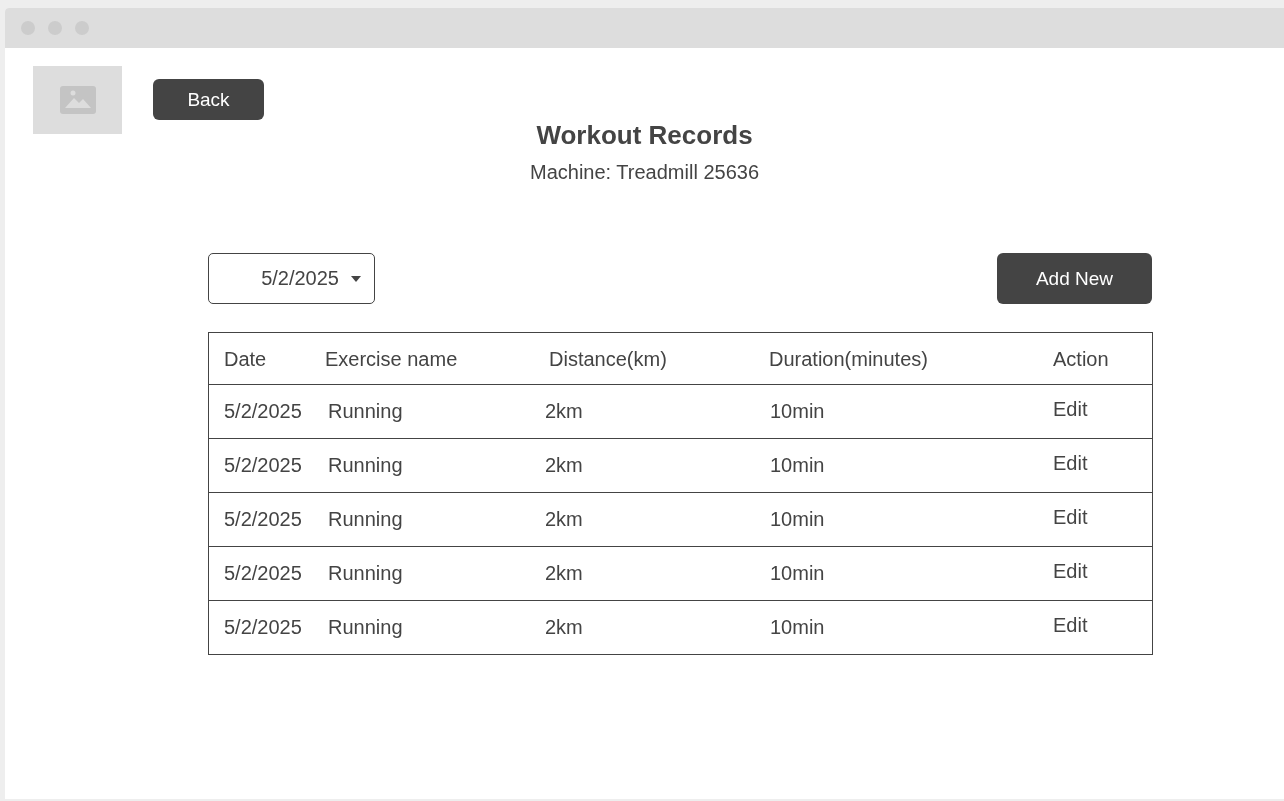  I want to click on column-header: Date, so click(245, 359).